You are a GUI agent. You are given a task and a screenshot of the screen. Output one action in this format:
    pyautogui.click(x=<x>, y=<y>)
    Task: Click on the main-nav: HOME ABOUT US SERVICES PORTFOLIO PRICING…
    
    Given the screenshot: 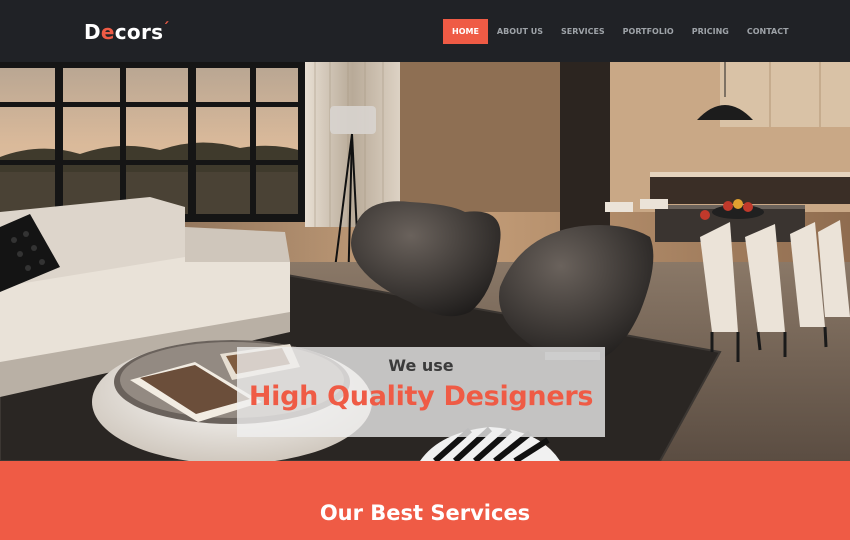 What is the action you would take?
    pyautogui.click(x=620, y=31)
    